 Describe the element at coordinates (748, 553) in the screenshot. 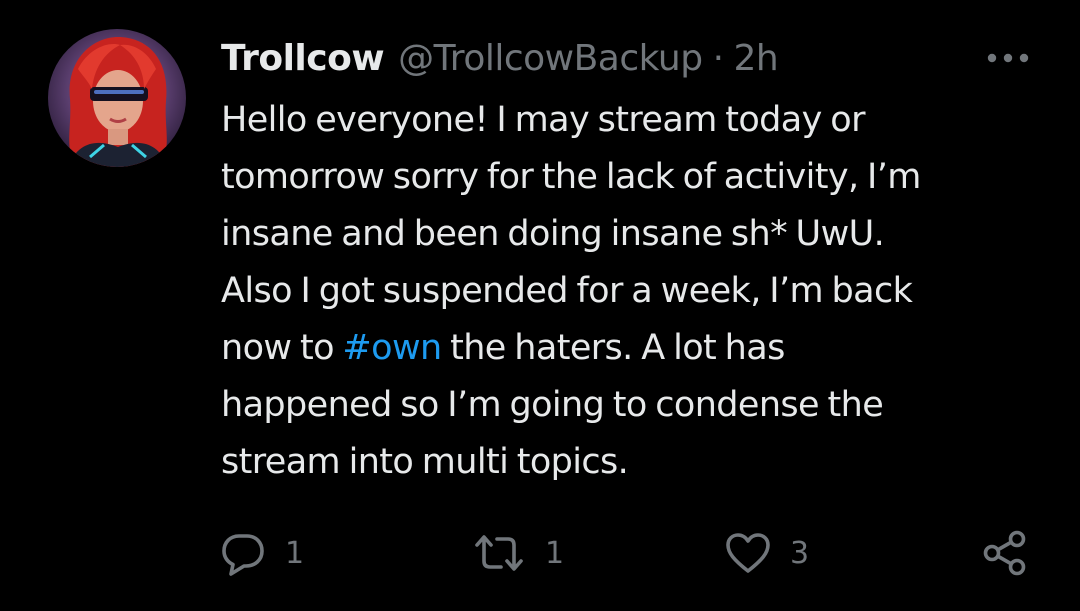

I see `heart-icon` at that location.